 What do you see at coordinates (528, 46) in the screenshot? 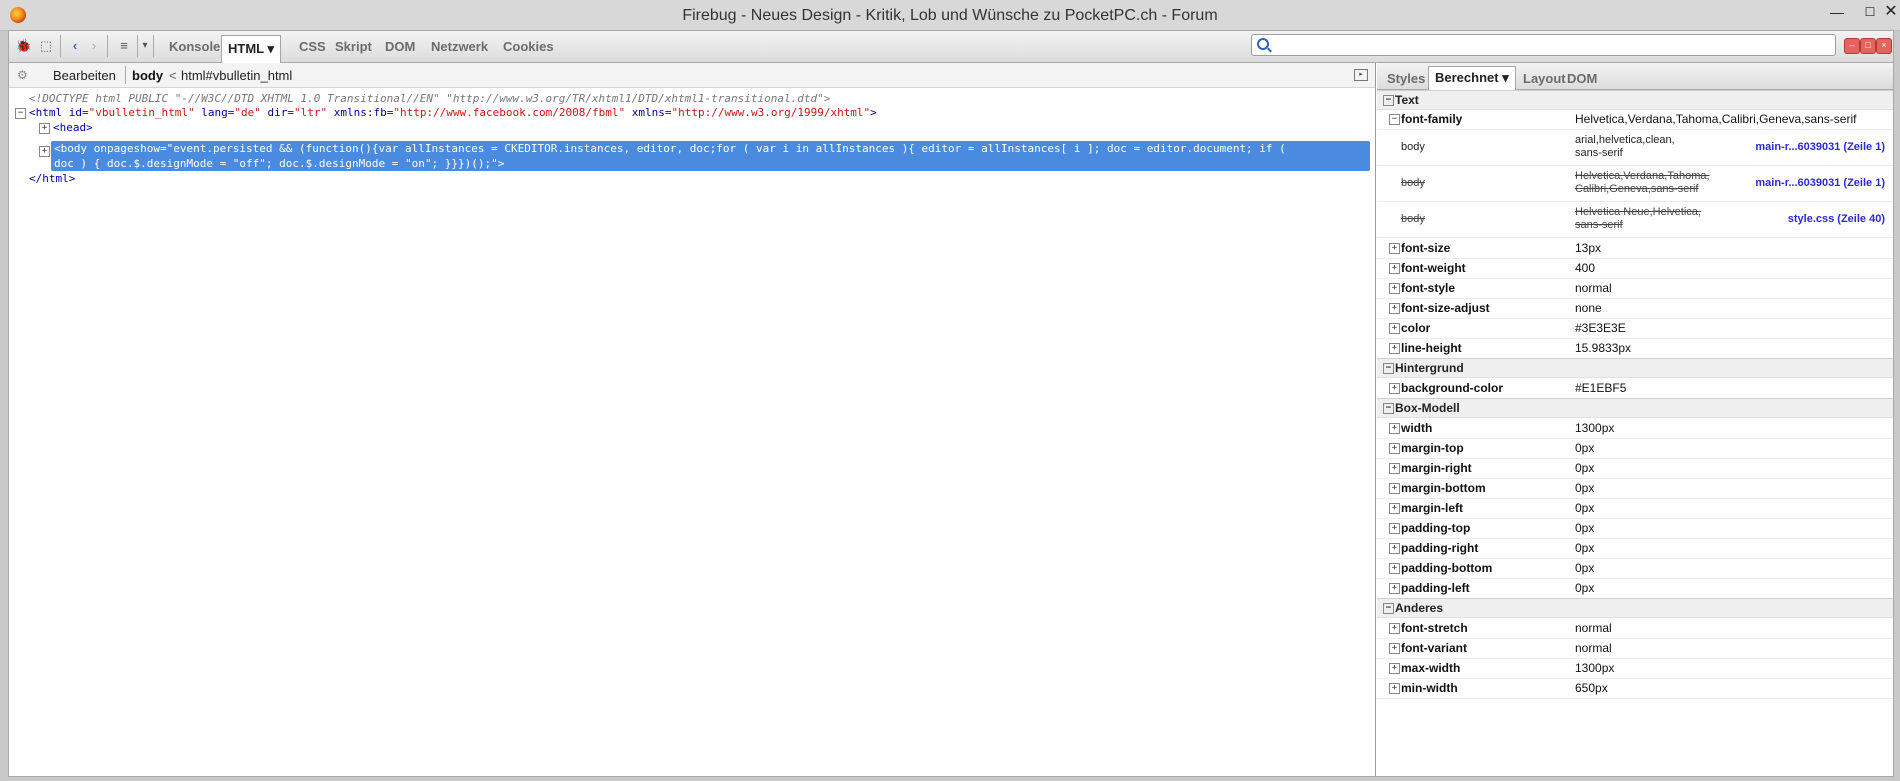
I see `tab-cookies: Cookies` at bounding box center [528, 46].